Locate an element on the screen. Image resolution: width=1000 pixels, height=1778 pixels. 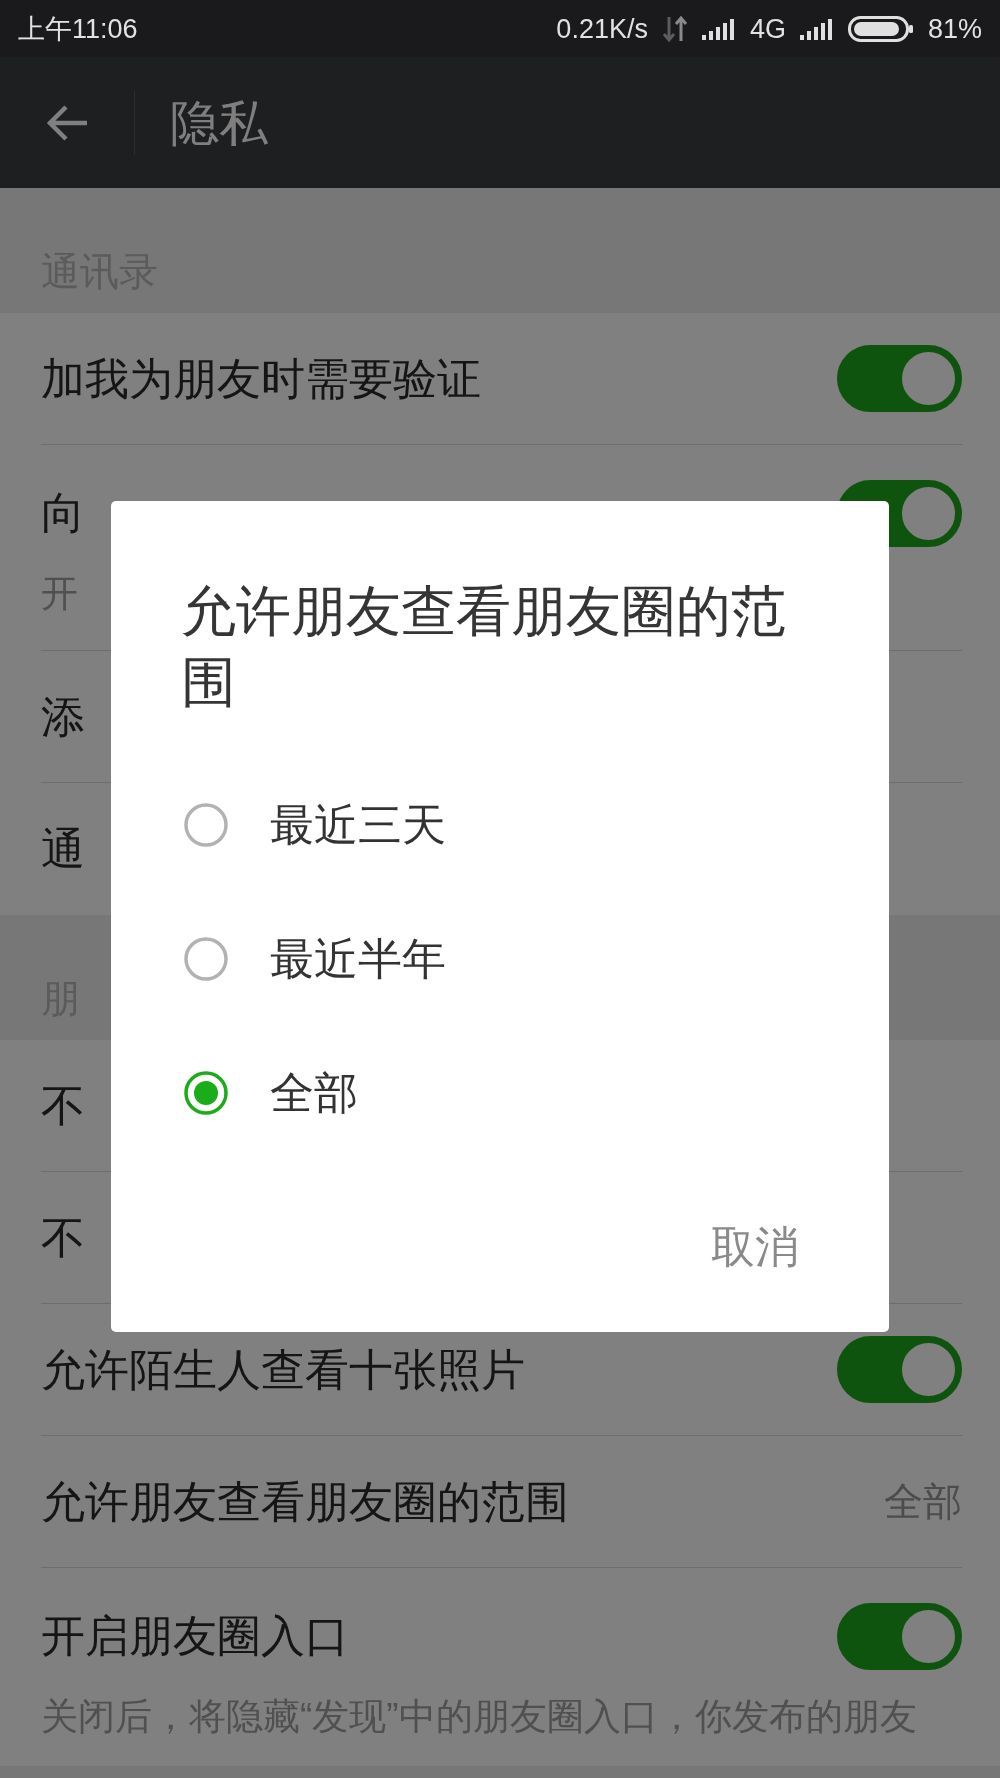
network-speed: 0.21K/s is located at coordinates (602, 28).